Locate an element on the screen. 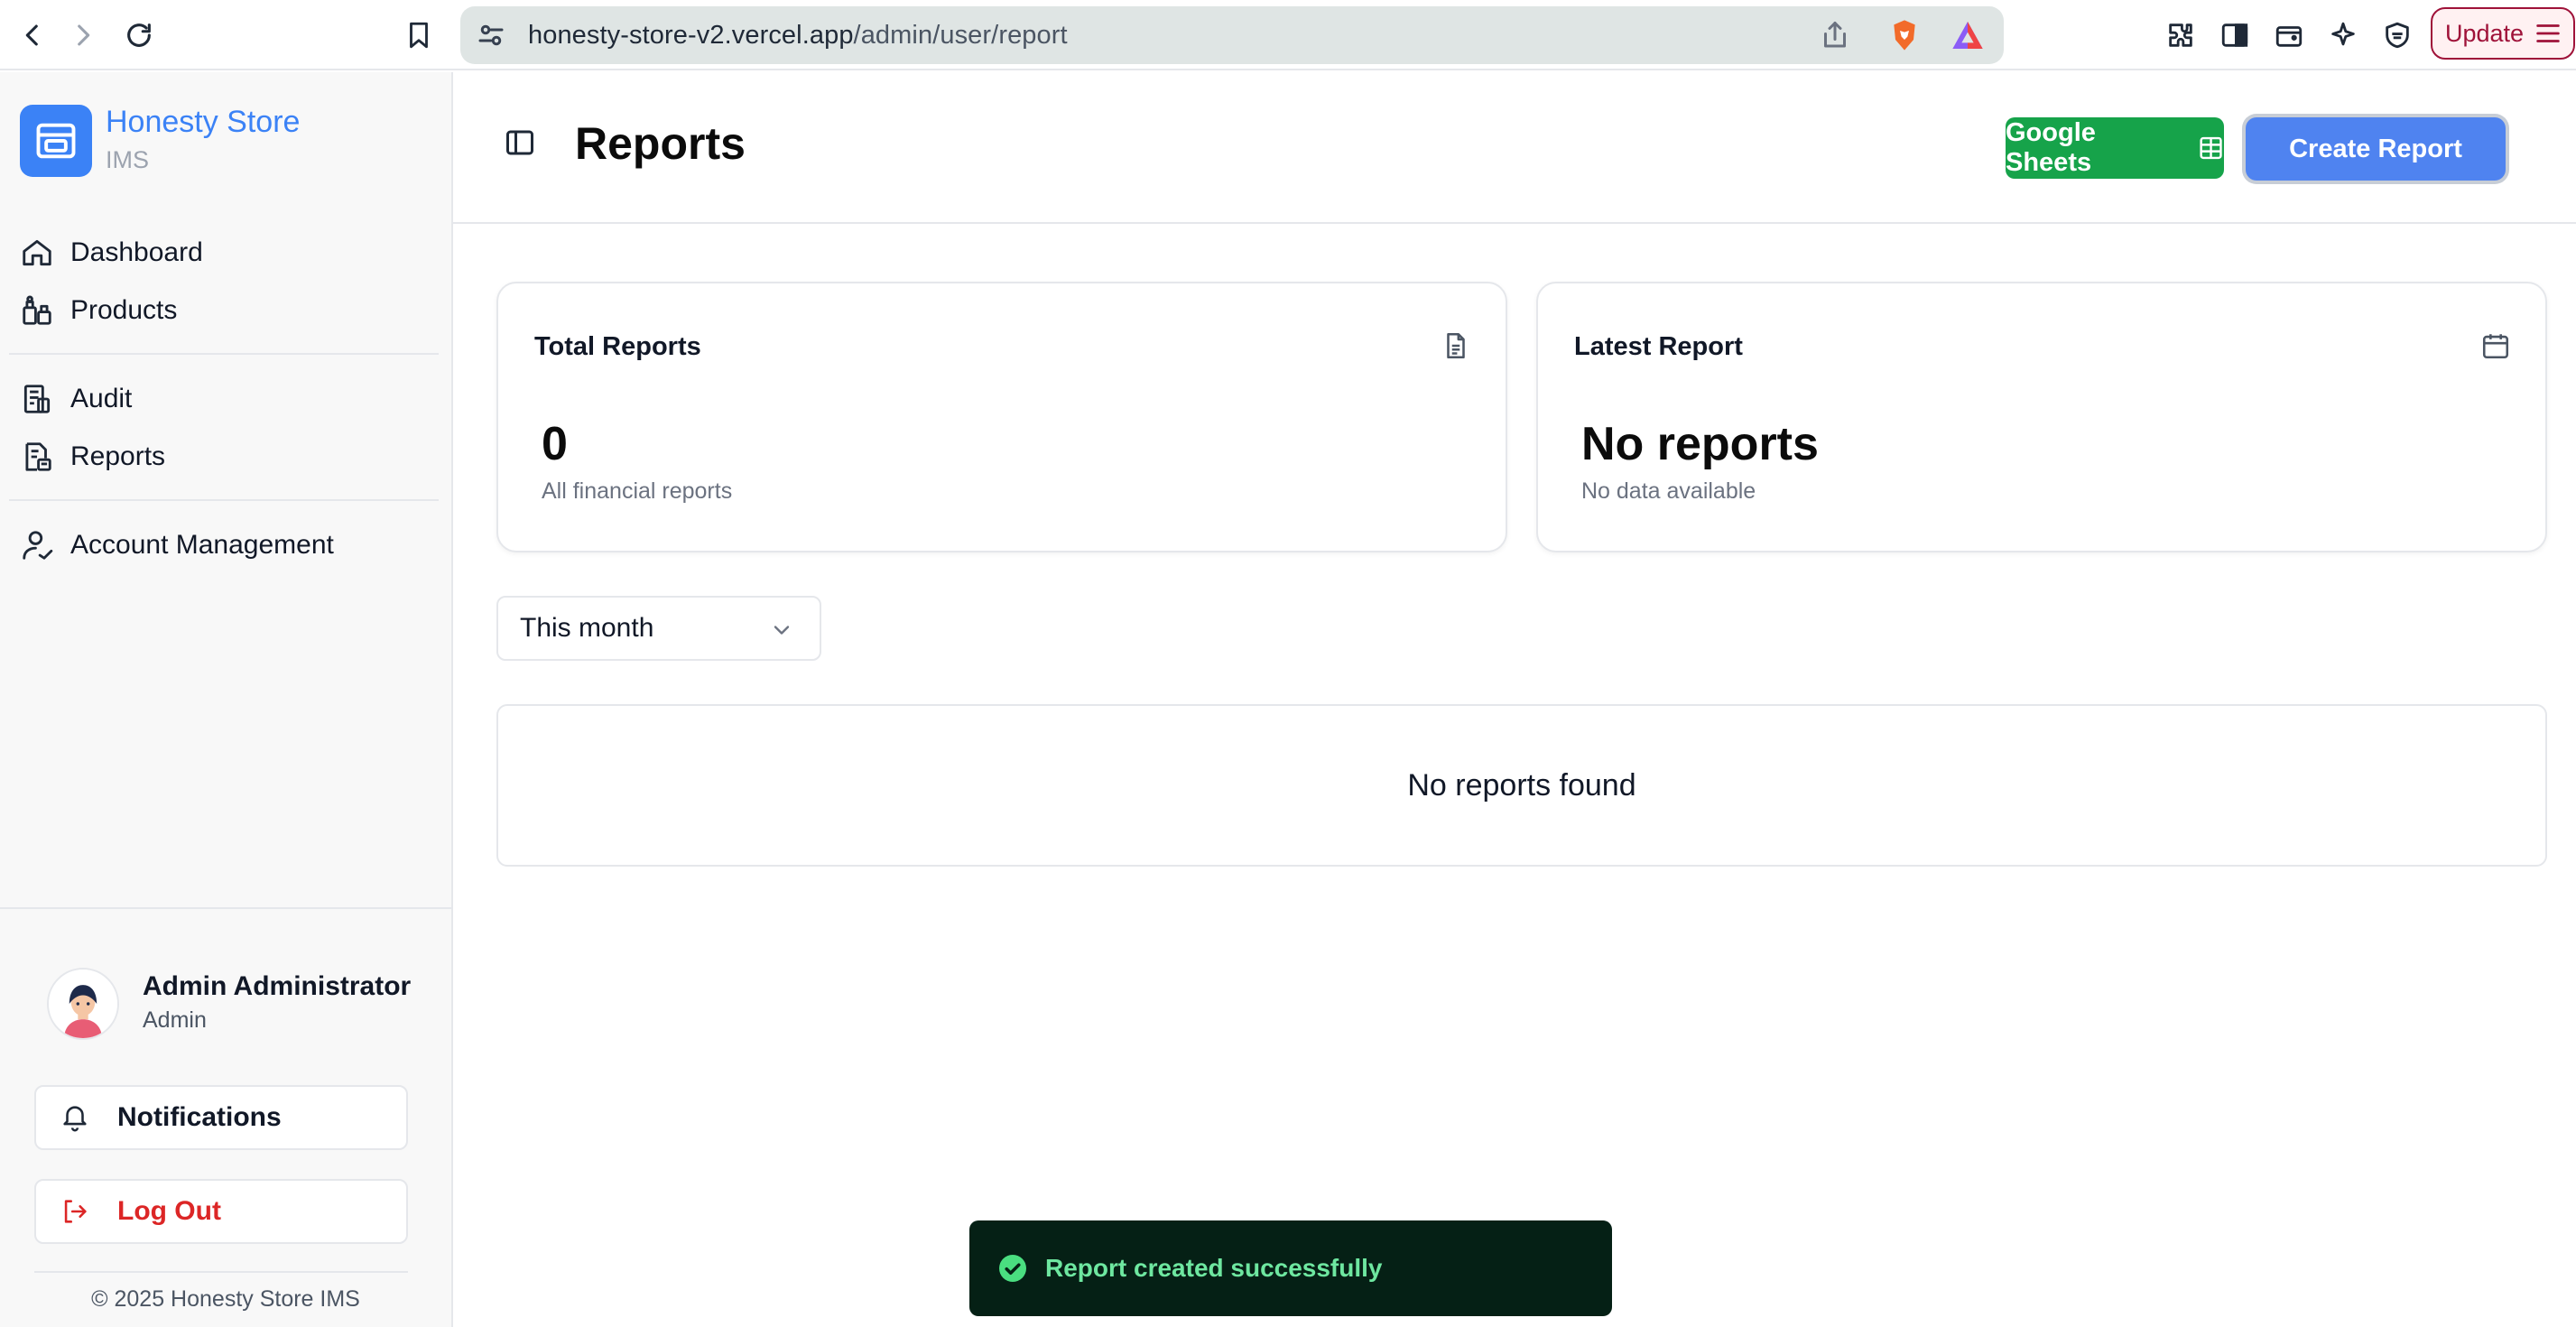  forward-icon is located at coordinates (83, 35).